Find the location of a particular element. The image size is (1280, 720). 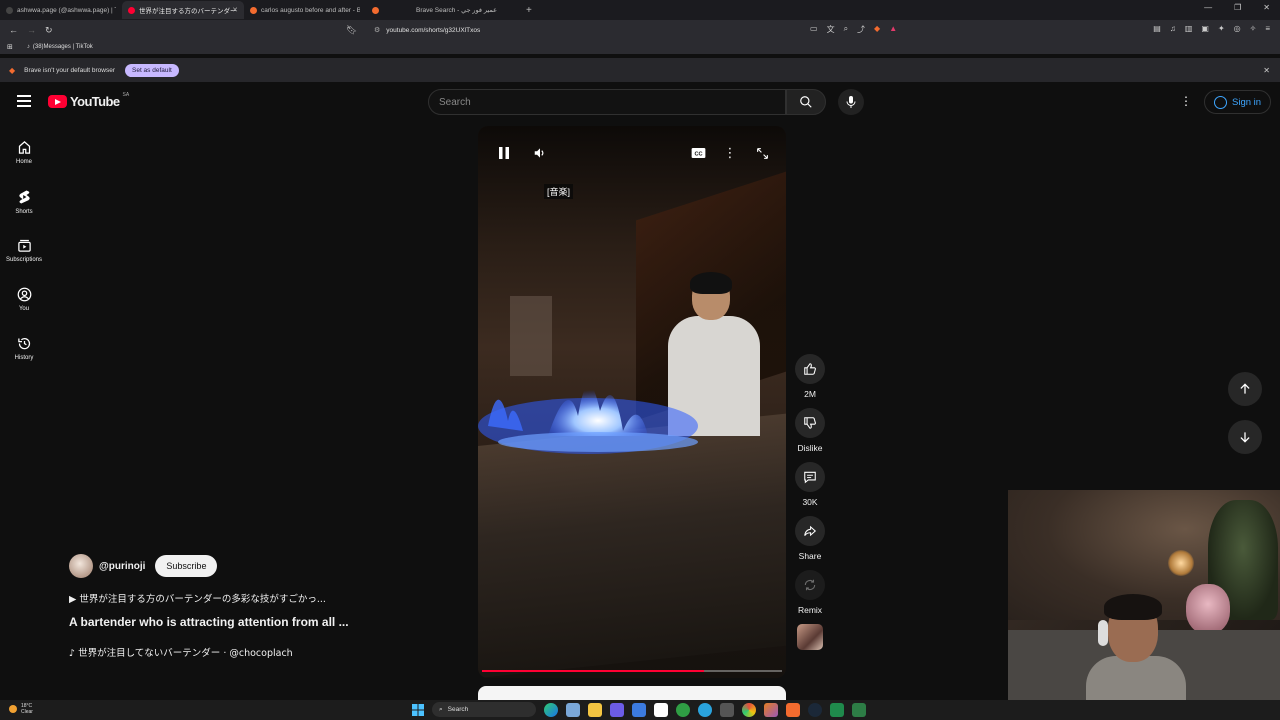

new-tab-button: + is located at coordinates (529, 10).